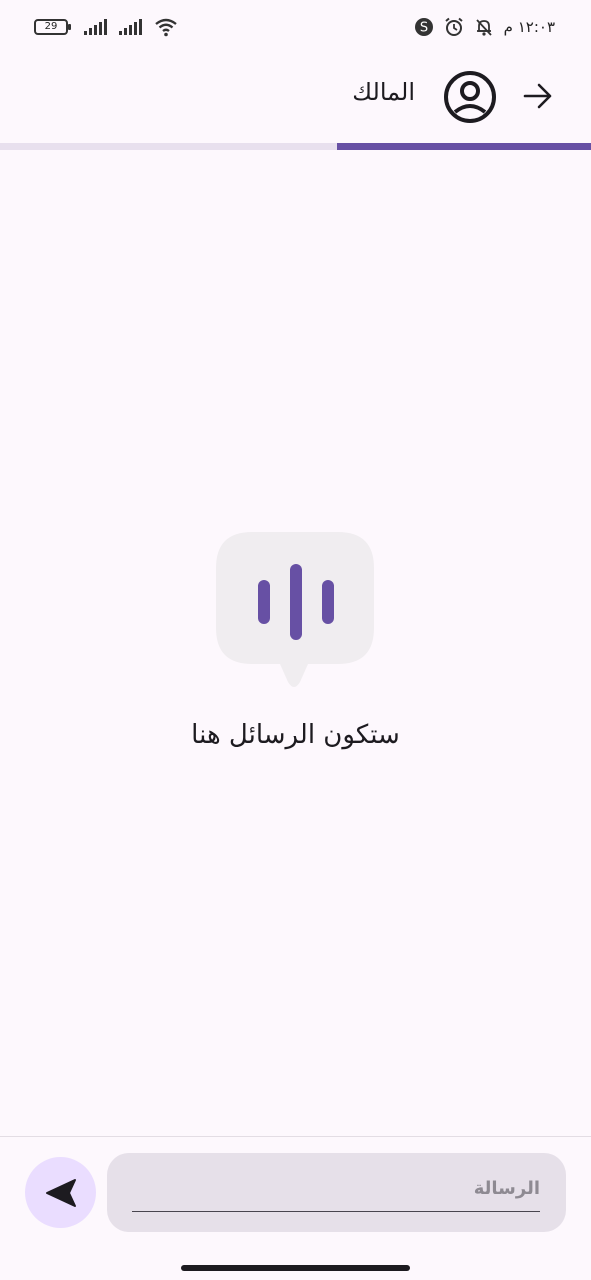 This screenshot has width=591, height=1280. I want to click on alarm-icon, so click(454, 26).